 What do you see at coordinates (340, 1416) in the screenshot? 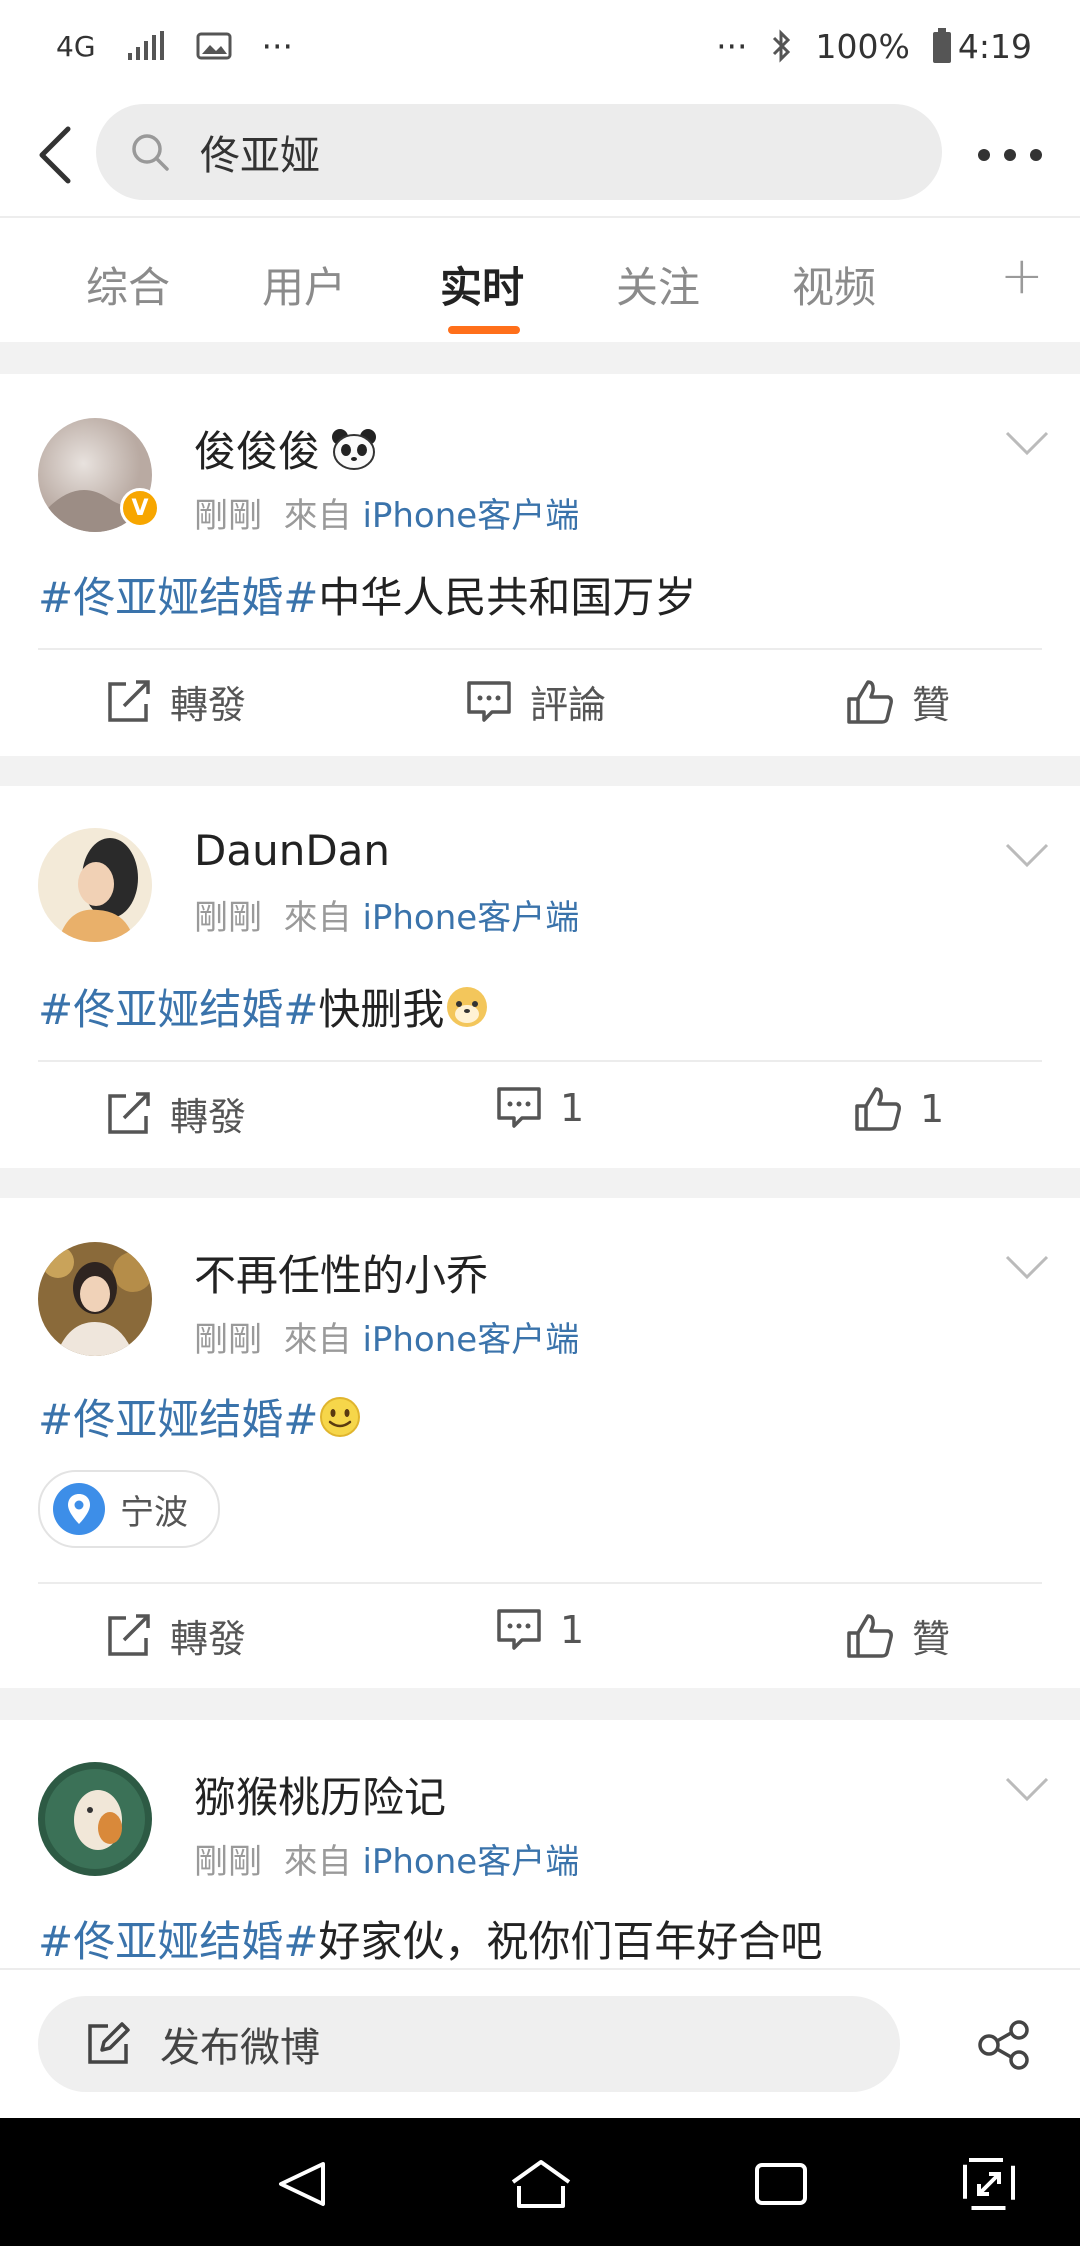
I see `smile-emoji-icon` at bounding box center [340, 1416].